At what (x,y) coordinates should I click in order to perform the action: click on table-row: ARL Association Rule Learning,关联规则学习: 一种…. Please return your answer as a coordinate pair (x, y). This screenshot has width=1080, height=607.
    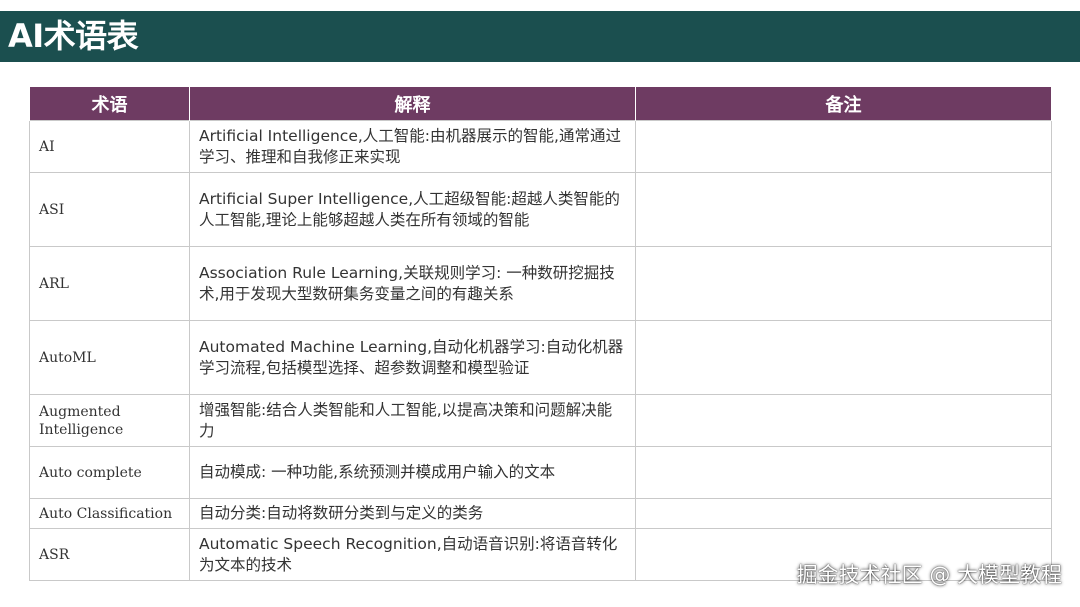
    Looking at the image, I should click on (540, 283).